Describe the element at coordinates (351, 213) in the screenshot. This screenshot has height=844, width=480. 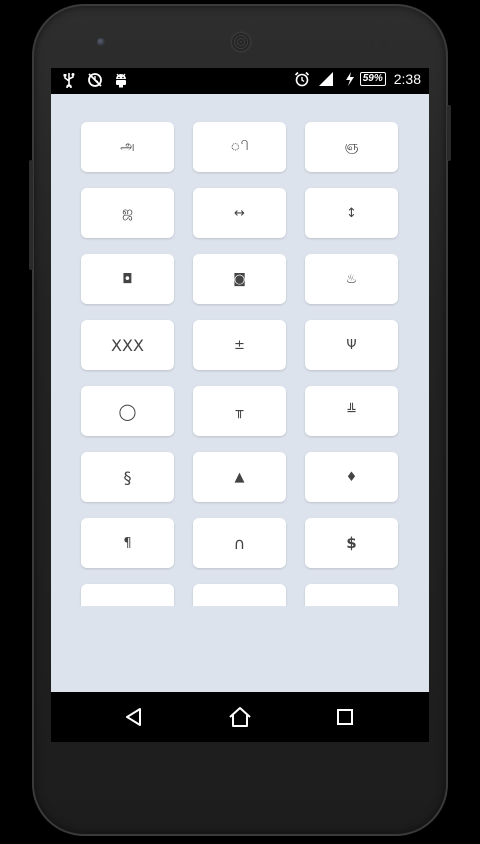
I see `symbol-key: ↕` at that location.